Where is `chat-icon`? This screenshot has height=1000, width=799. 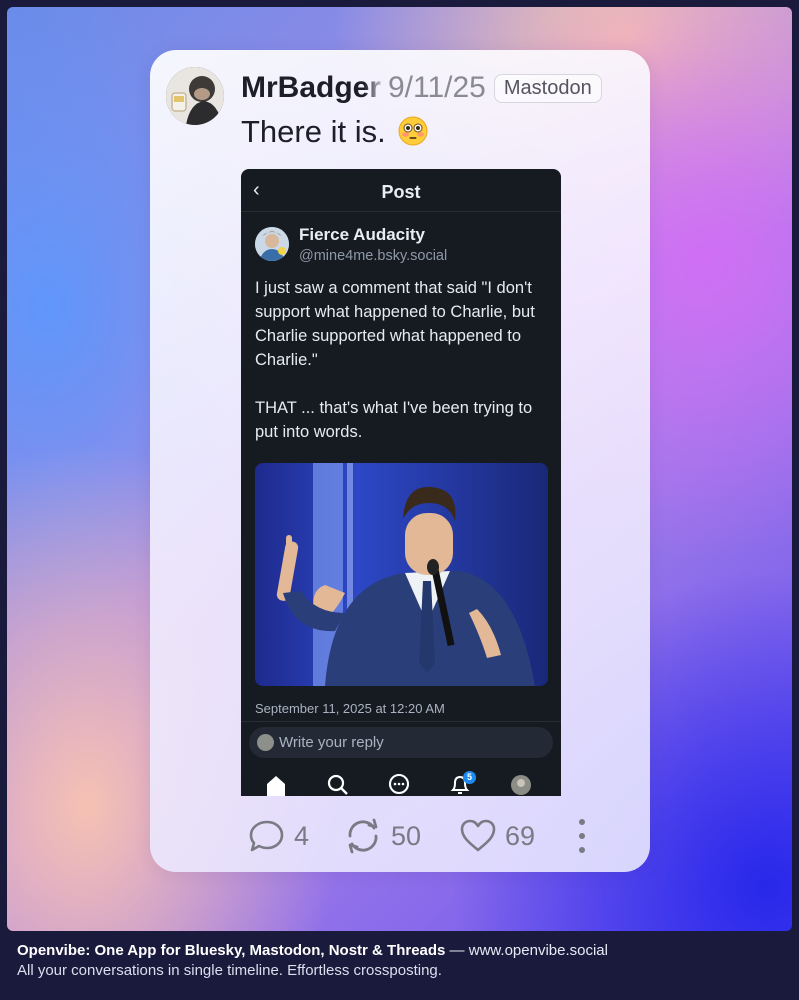
chat-icon is located at coordinates (399, 784).